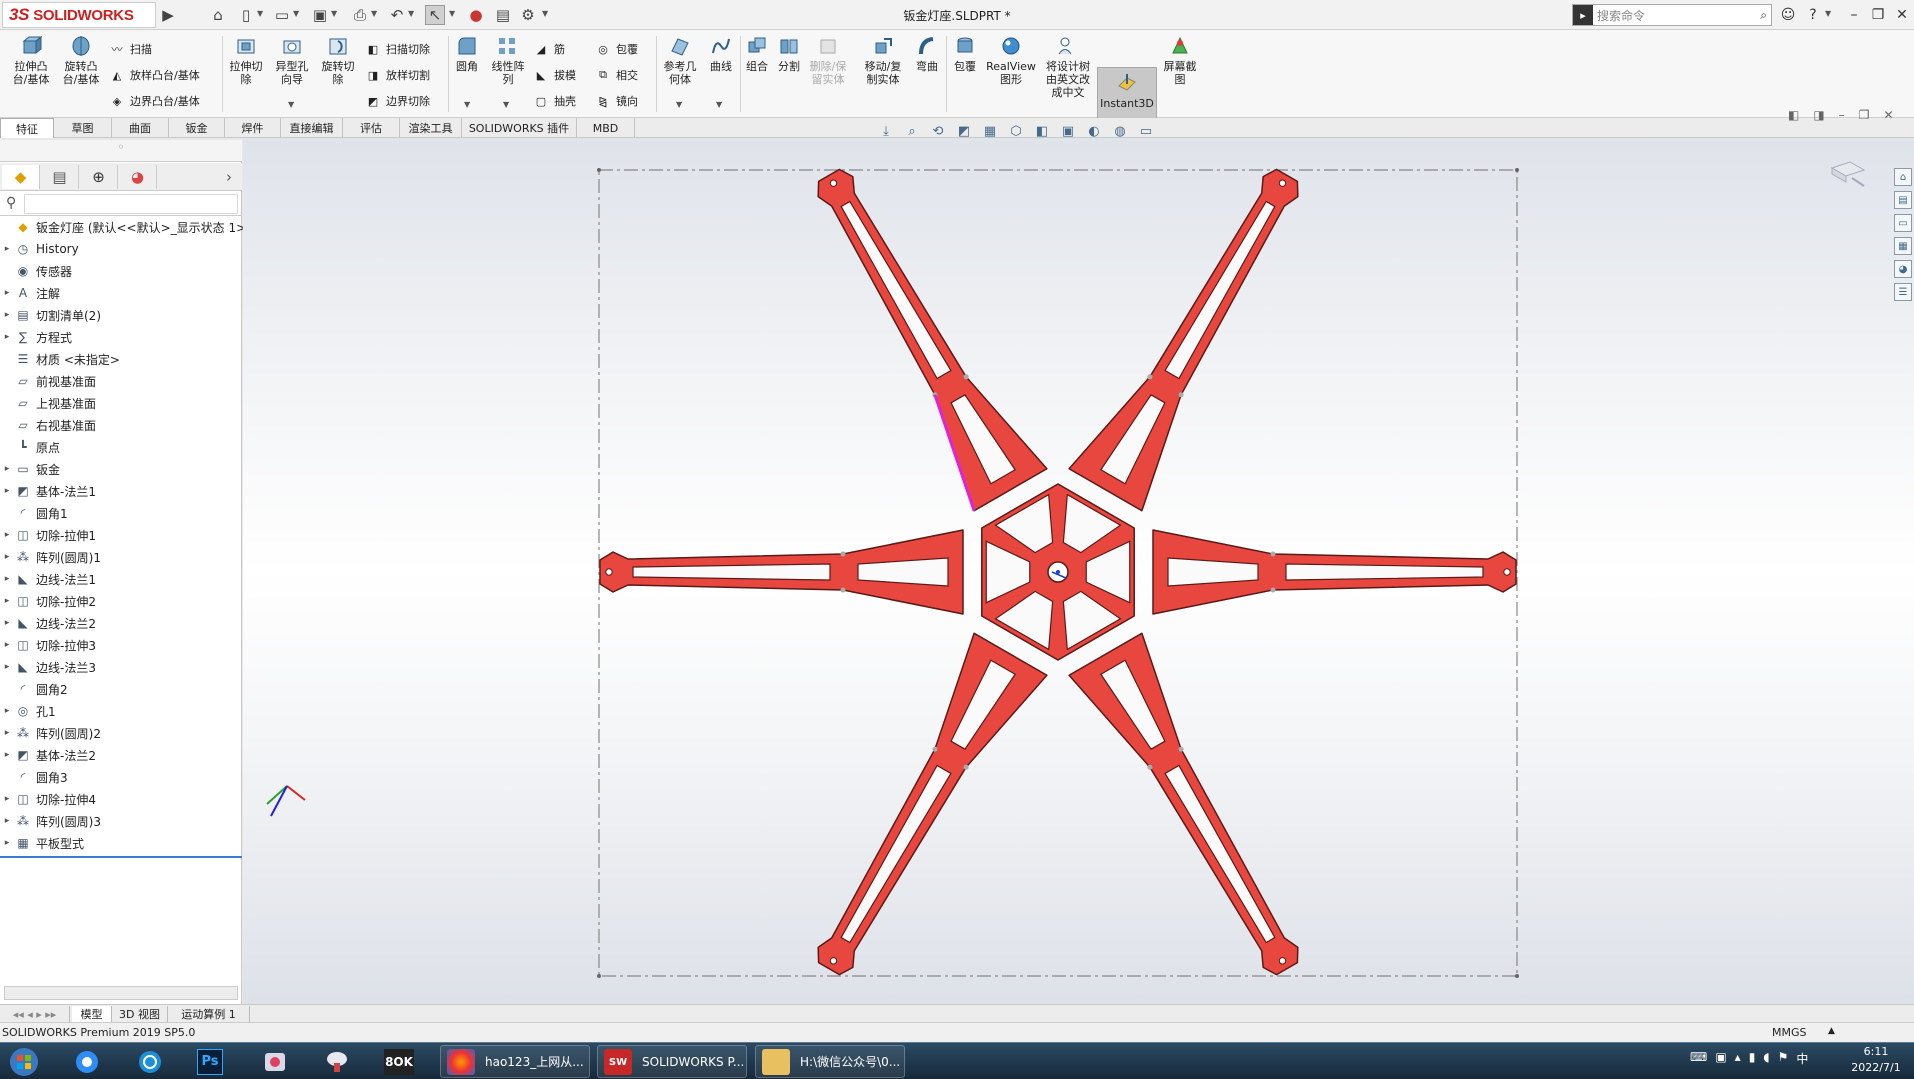 Image resolution: width=1914 pixels, height=1079 pixels. I want to click on viewport-close-icon: ✕, so click(1888, 115).